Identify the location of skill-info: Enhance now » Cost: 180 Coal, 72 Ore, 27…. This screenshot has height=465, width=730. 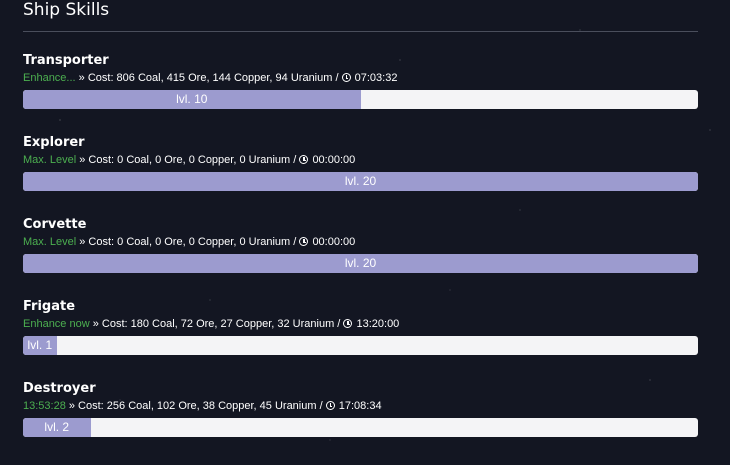
(360, 324).